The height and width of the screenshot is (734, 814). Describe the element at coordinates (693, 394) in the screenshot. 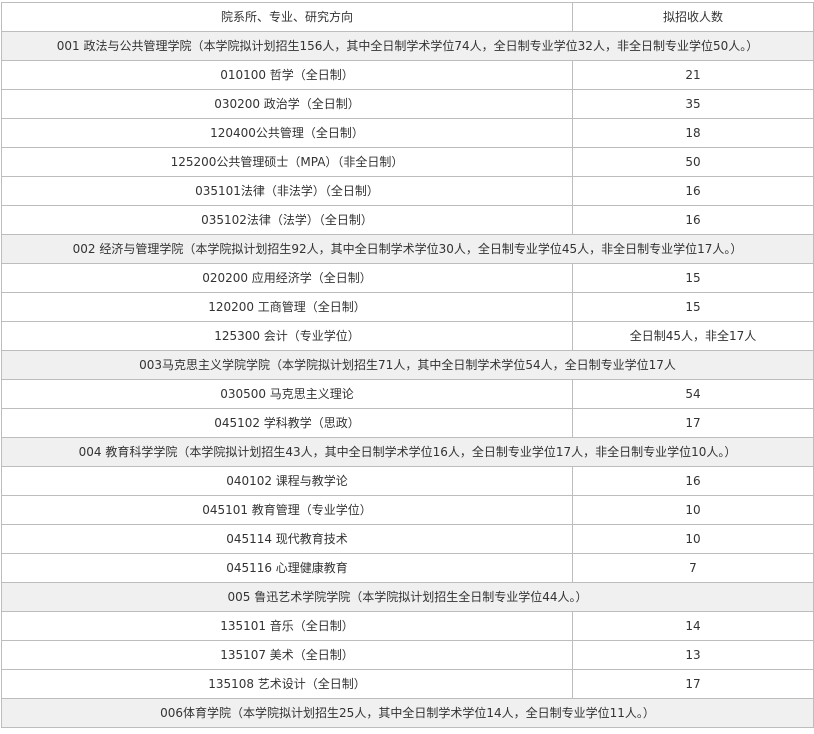

I see `quota-cell: 54` at that location.